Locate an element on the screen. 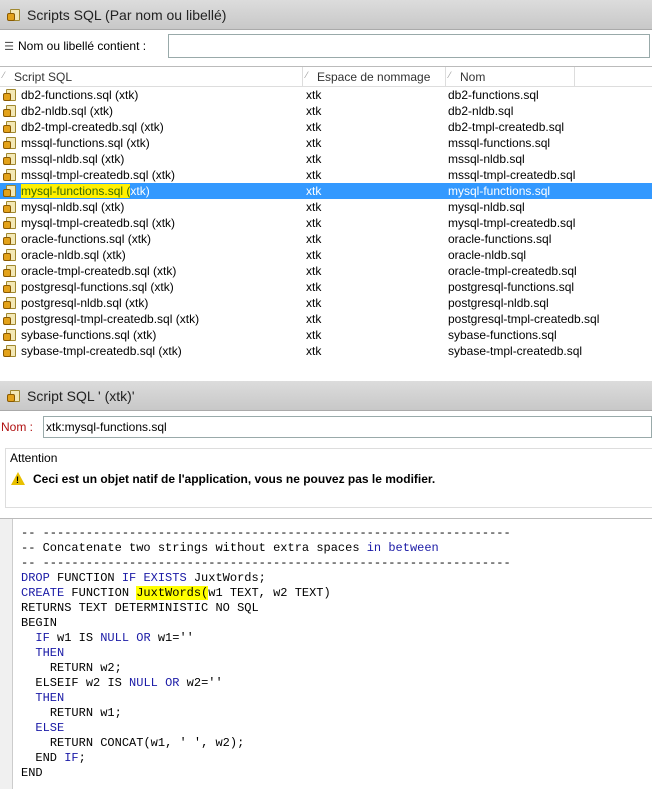 The height and width of the screenshot is (789, 652). cell-script: mssql-nldb.sql (xtk) is located at coordinates (151, 159).